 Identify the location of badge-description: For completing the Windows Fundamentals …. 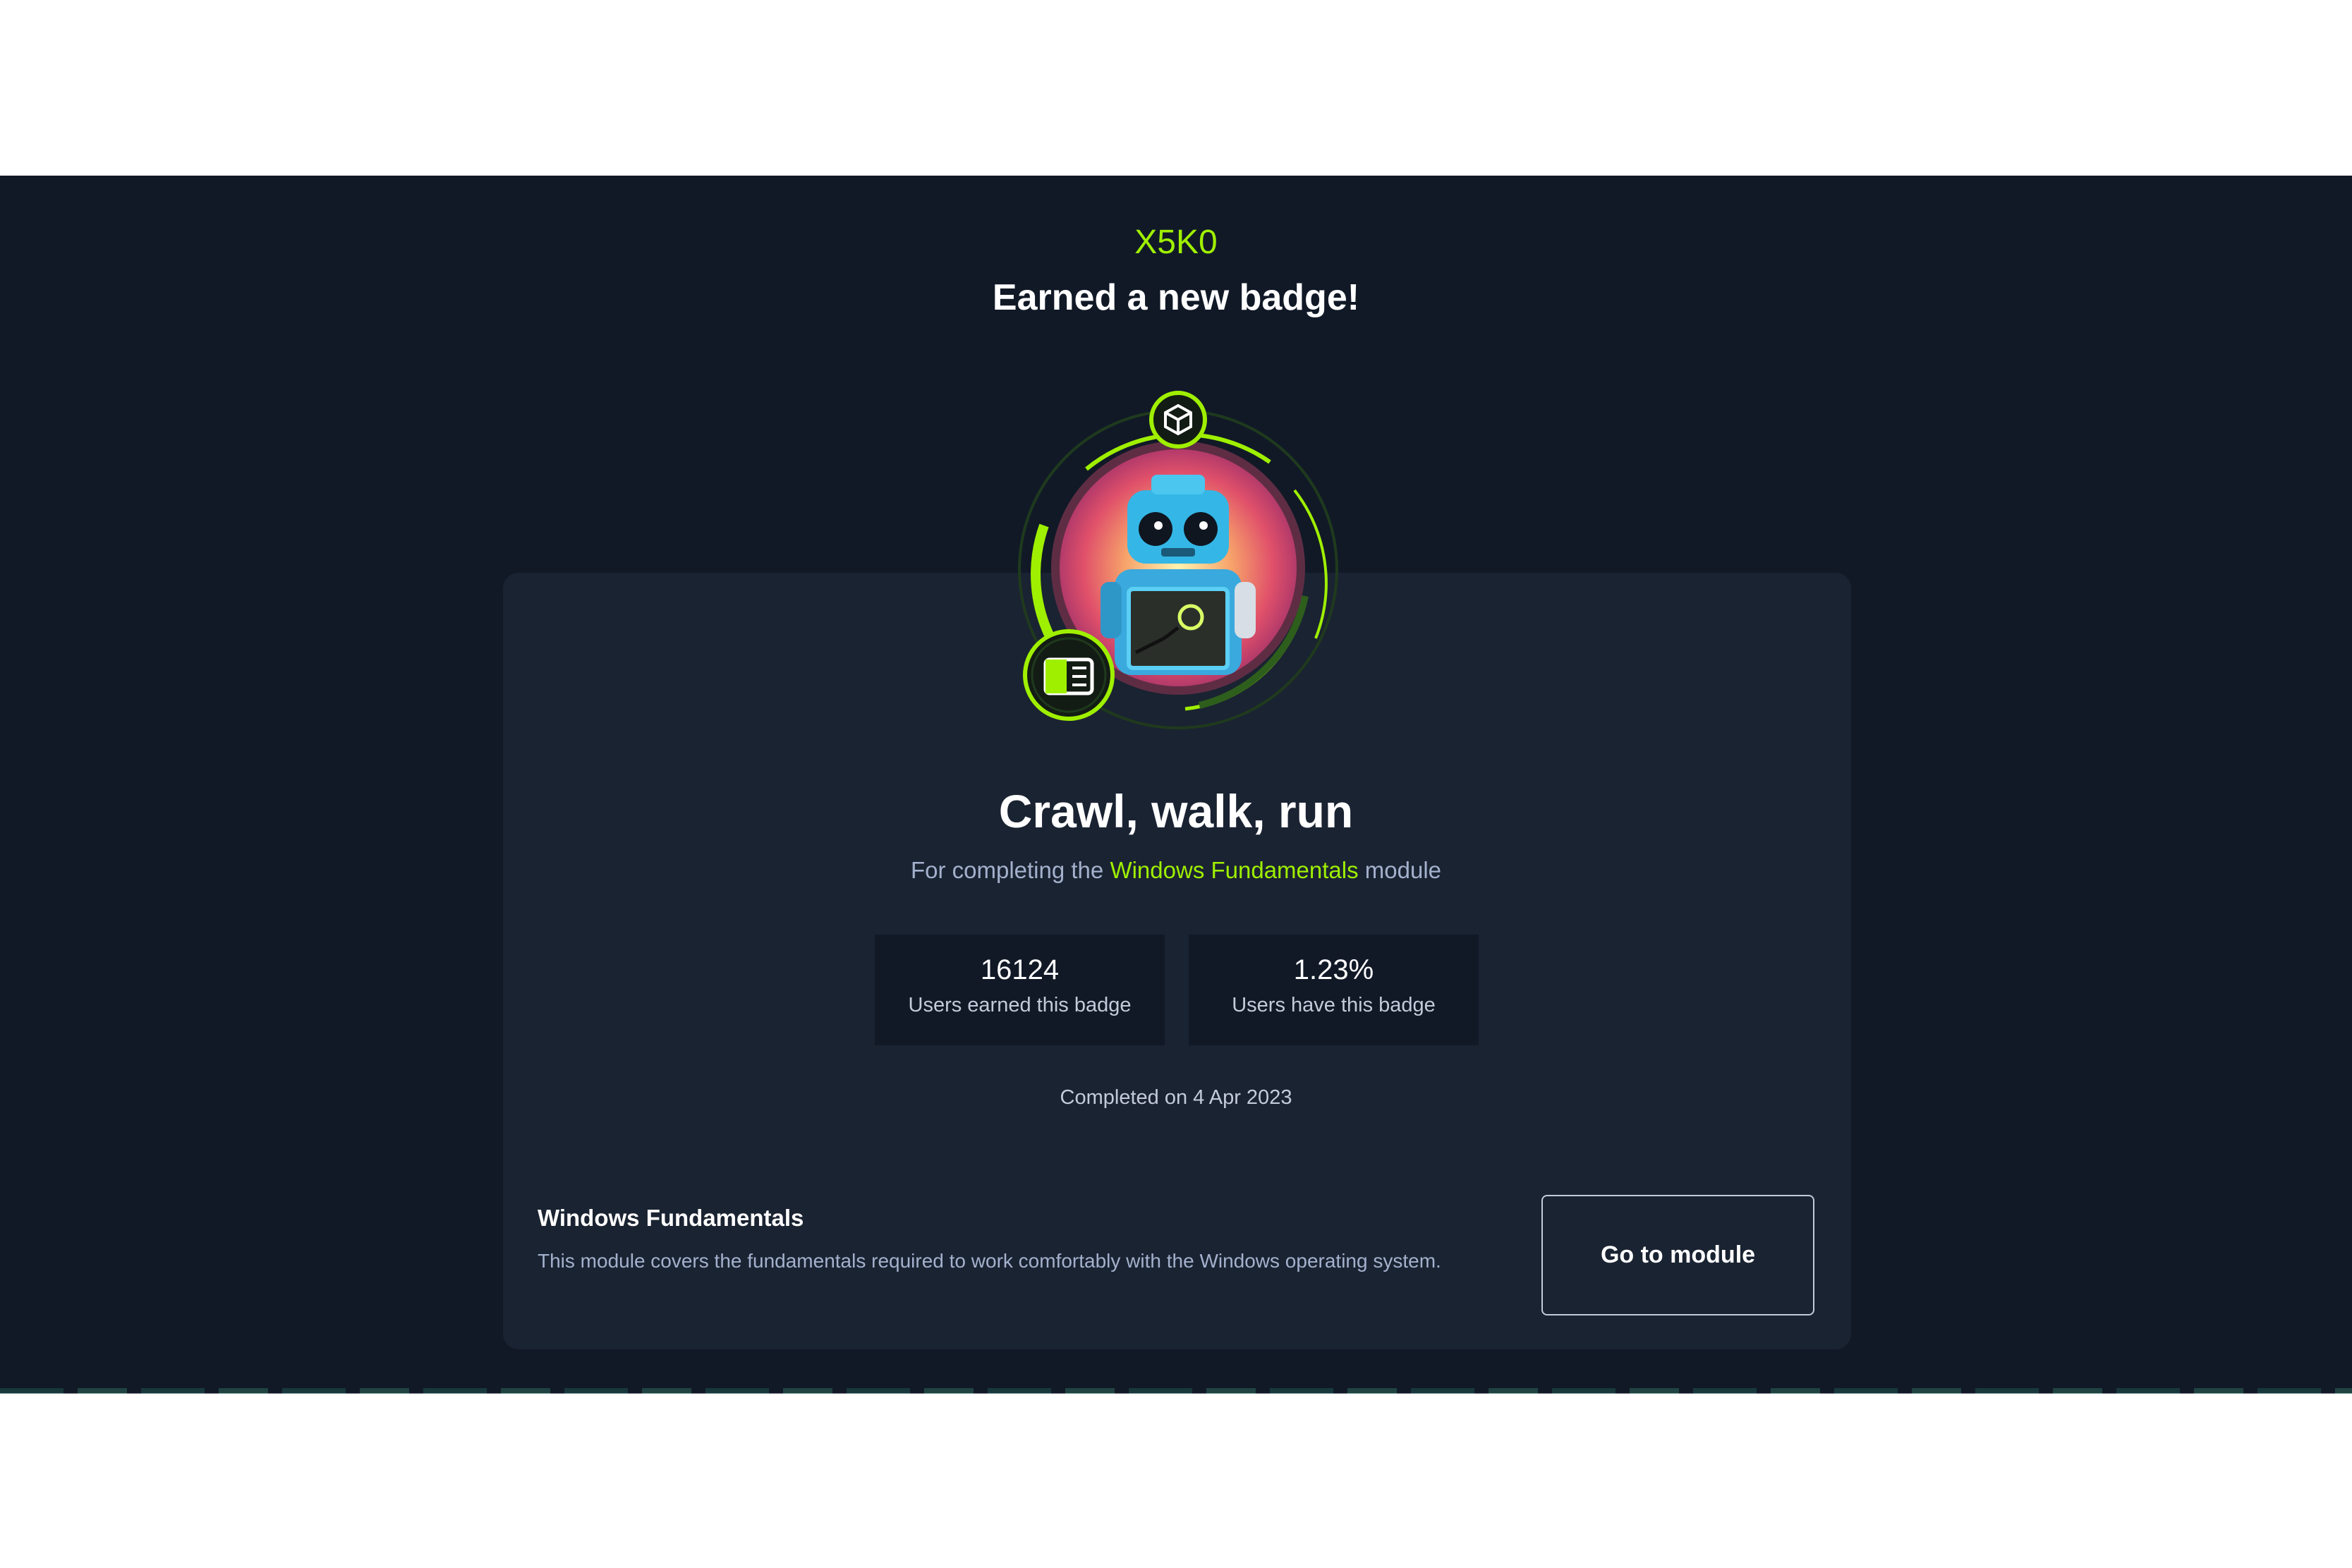
(1176, 870).